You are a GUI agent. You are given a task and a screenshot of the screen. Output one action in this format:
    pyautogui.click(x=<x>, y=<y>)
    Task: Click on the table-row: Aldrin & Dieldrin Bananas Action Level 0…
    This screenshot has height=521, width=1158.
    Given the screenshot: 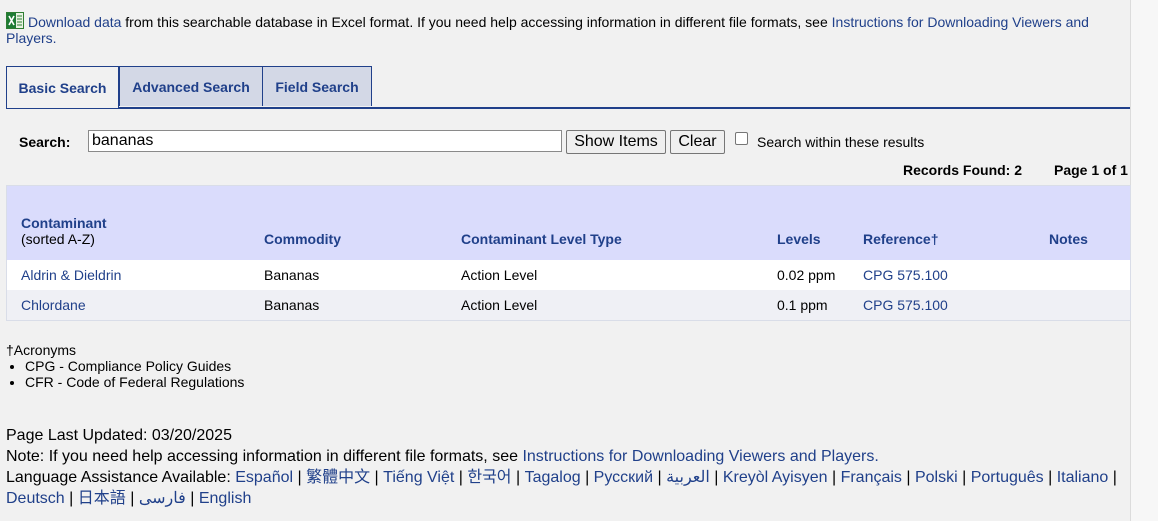 What is the action you would take?
    pyautogui.click(x=568, y=275)
    